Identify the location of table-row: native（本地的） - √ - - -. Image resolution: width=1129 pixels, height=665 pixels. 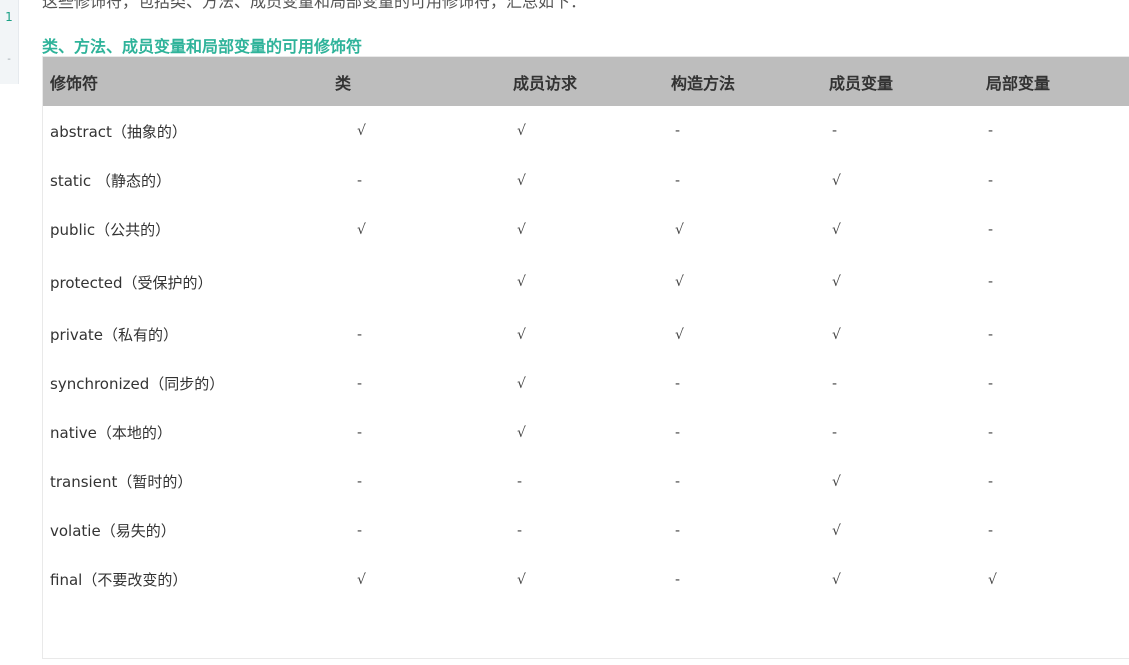
(586, 432).